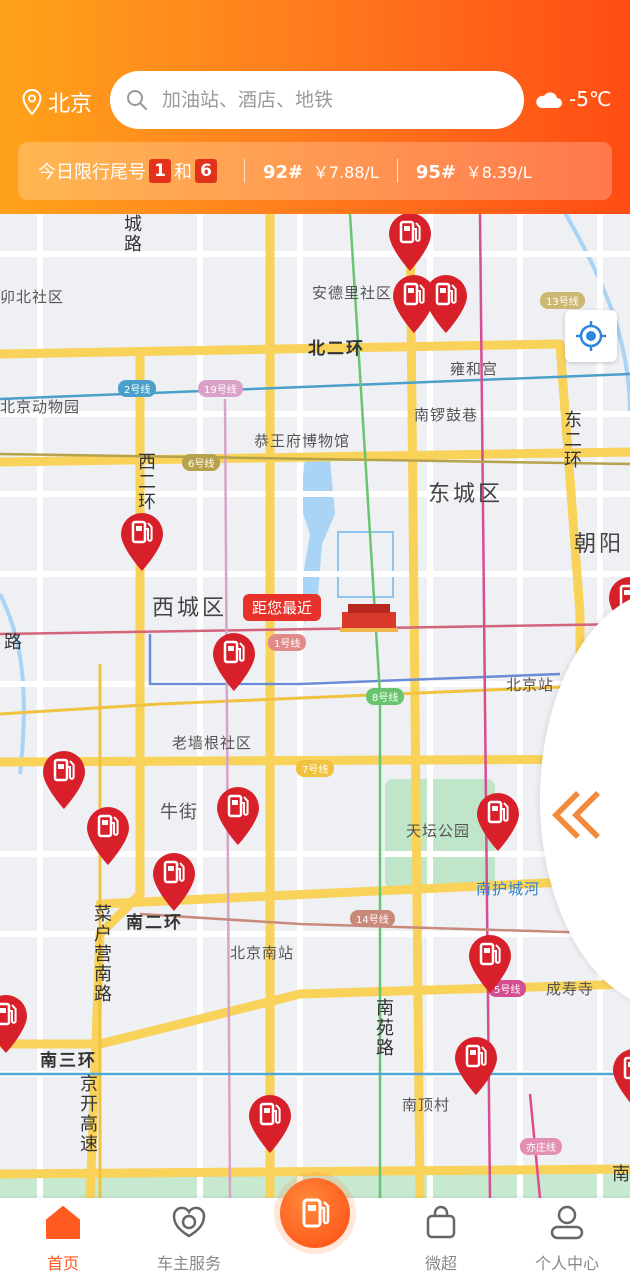  I want to click on subway-line-tag: 6号线, so click(201, 462).